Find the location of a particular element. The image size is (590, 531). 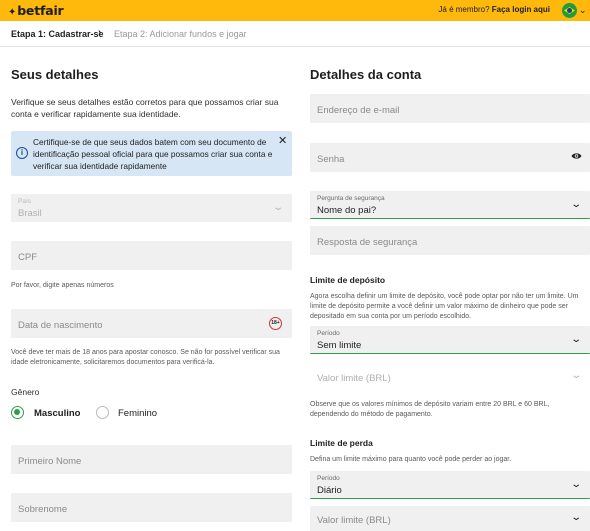

country-label: País is located at coordinates (25, 201).